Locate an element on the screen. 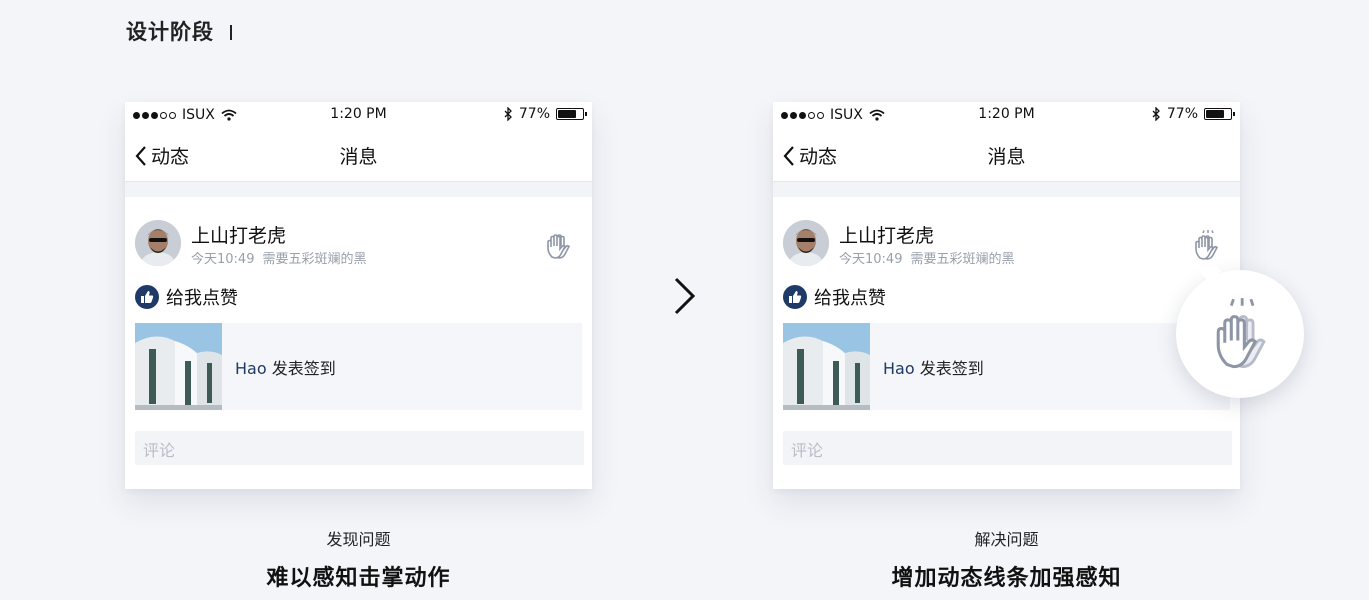 This screenshot has width=1369, height=600. headline-problem: 难以感知击掌动作 is located at coordinates (358, 578).